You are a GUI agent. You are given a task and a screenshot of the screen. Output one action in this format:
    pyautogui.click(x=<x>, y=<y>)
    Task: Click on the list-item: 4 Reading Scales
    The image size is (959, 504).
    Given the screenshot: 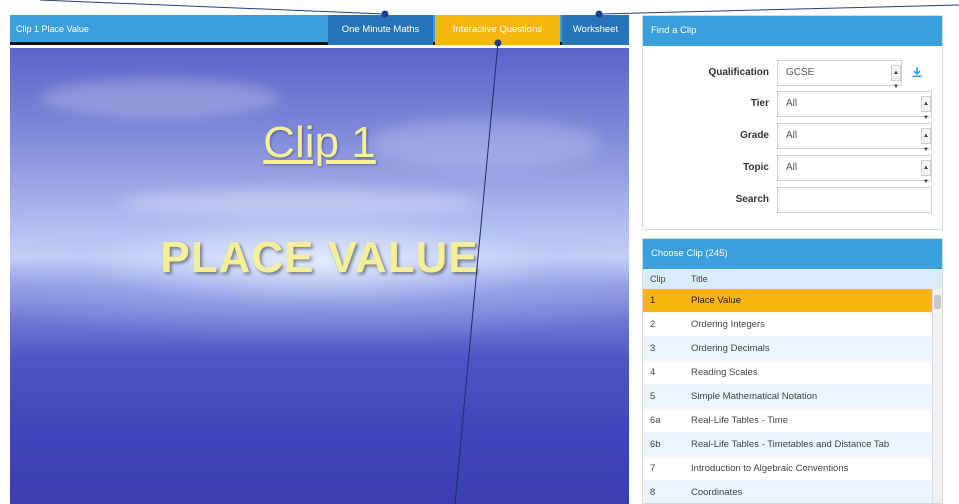 What is the action you would take?
    pyautogui.click(x=788, y=373)
    